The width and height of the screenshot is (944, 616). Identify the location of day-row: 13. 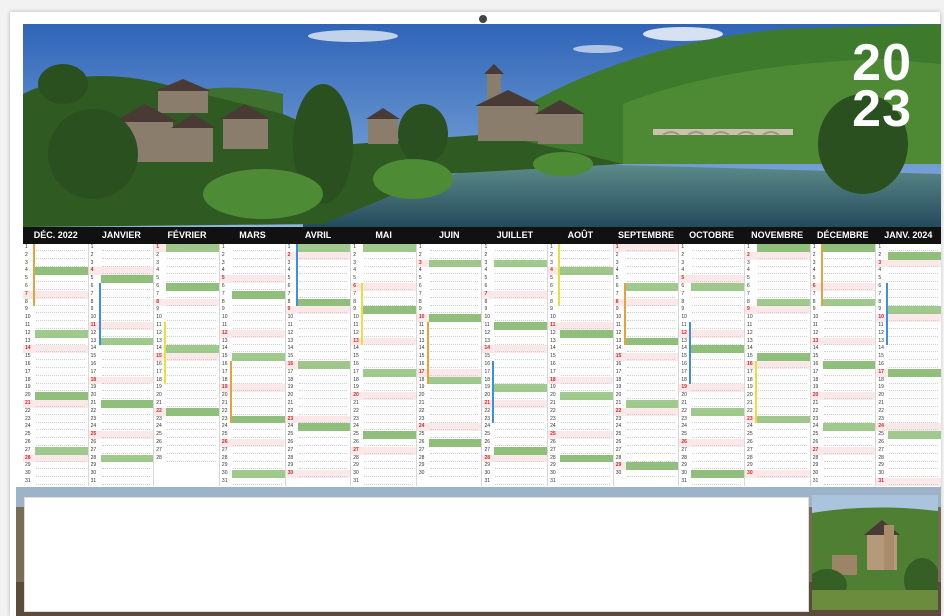
(580, 342).